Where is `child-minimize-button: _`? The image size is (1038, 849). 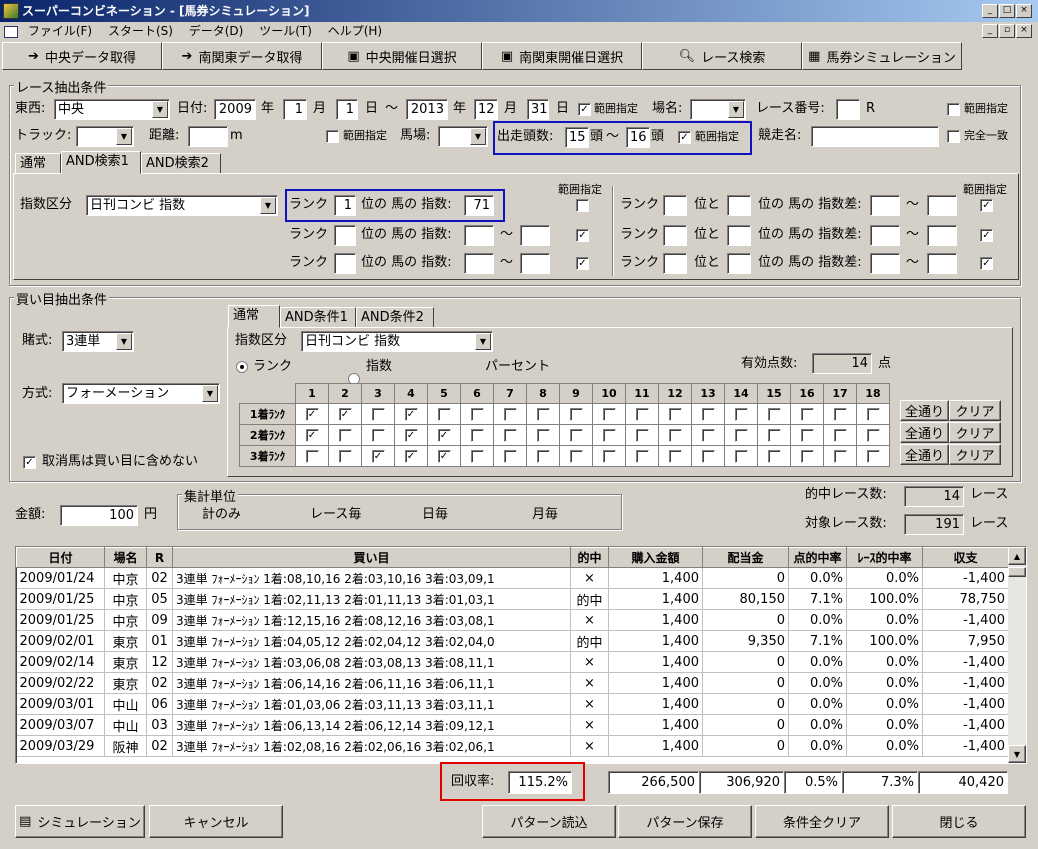
child-minimize-button: _ is located at coordinates (990, 31).